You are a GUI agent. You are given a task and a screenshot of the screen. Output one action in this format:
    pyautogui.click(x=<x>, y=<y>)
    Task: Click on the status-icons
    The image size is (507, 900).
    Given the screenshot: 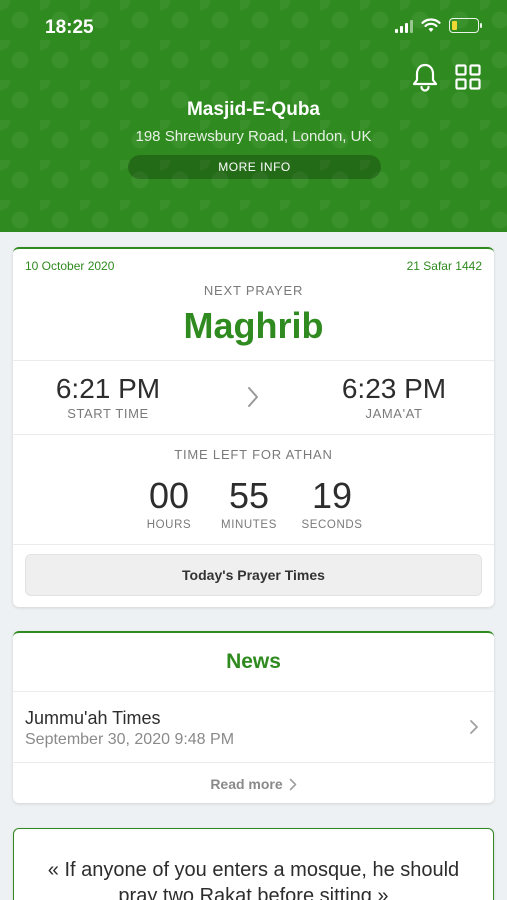 What is the action you would take?
    pyautogui.click(x=438, y=25)
    